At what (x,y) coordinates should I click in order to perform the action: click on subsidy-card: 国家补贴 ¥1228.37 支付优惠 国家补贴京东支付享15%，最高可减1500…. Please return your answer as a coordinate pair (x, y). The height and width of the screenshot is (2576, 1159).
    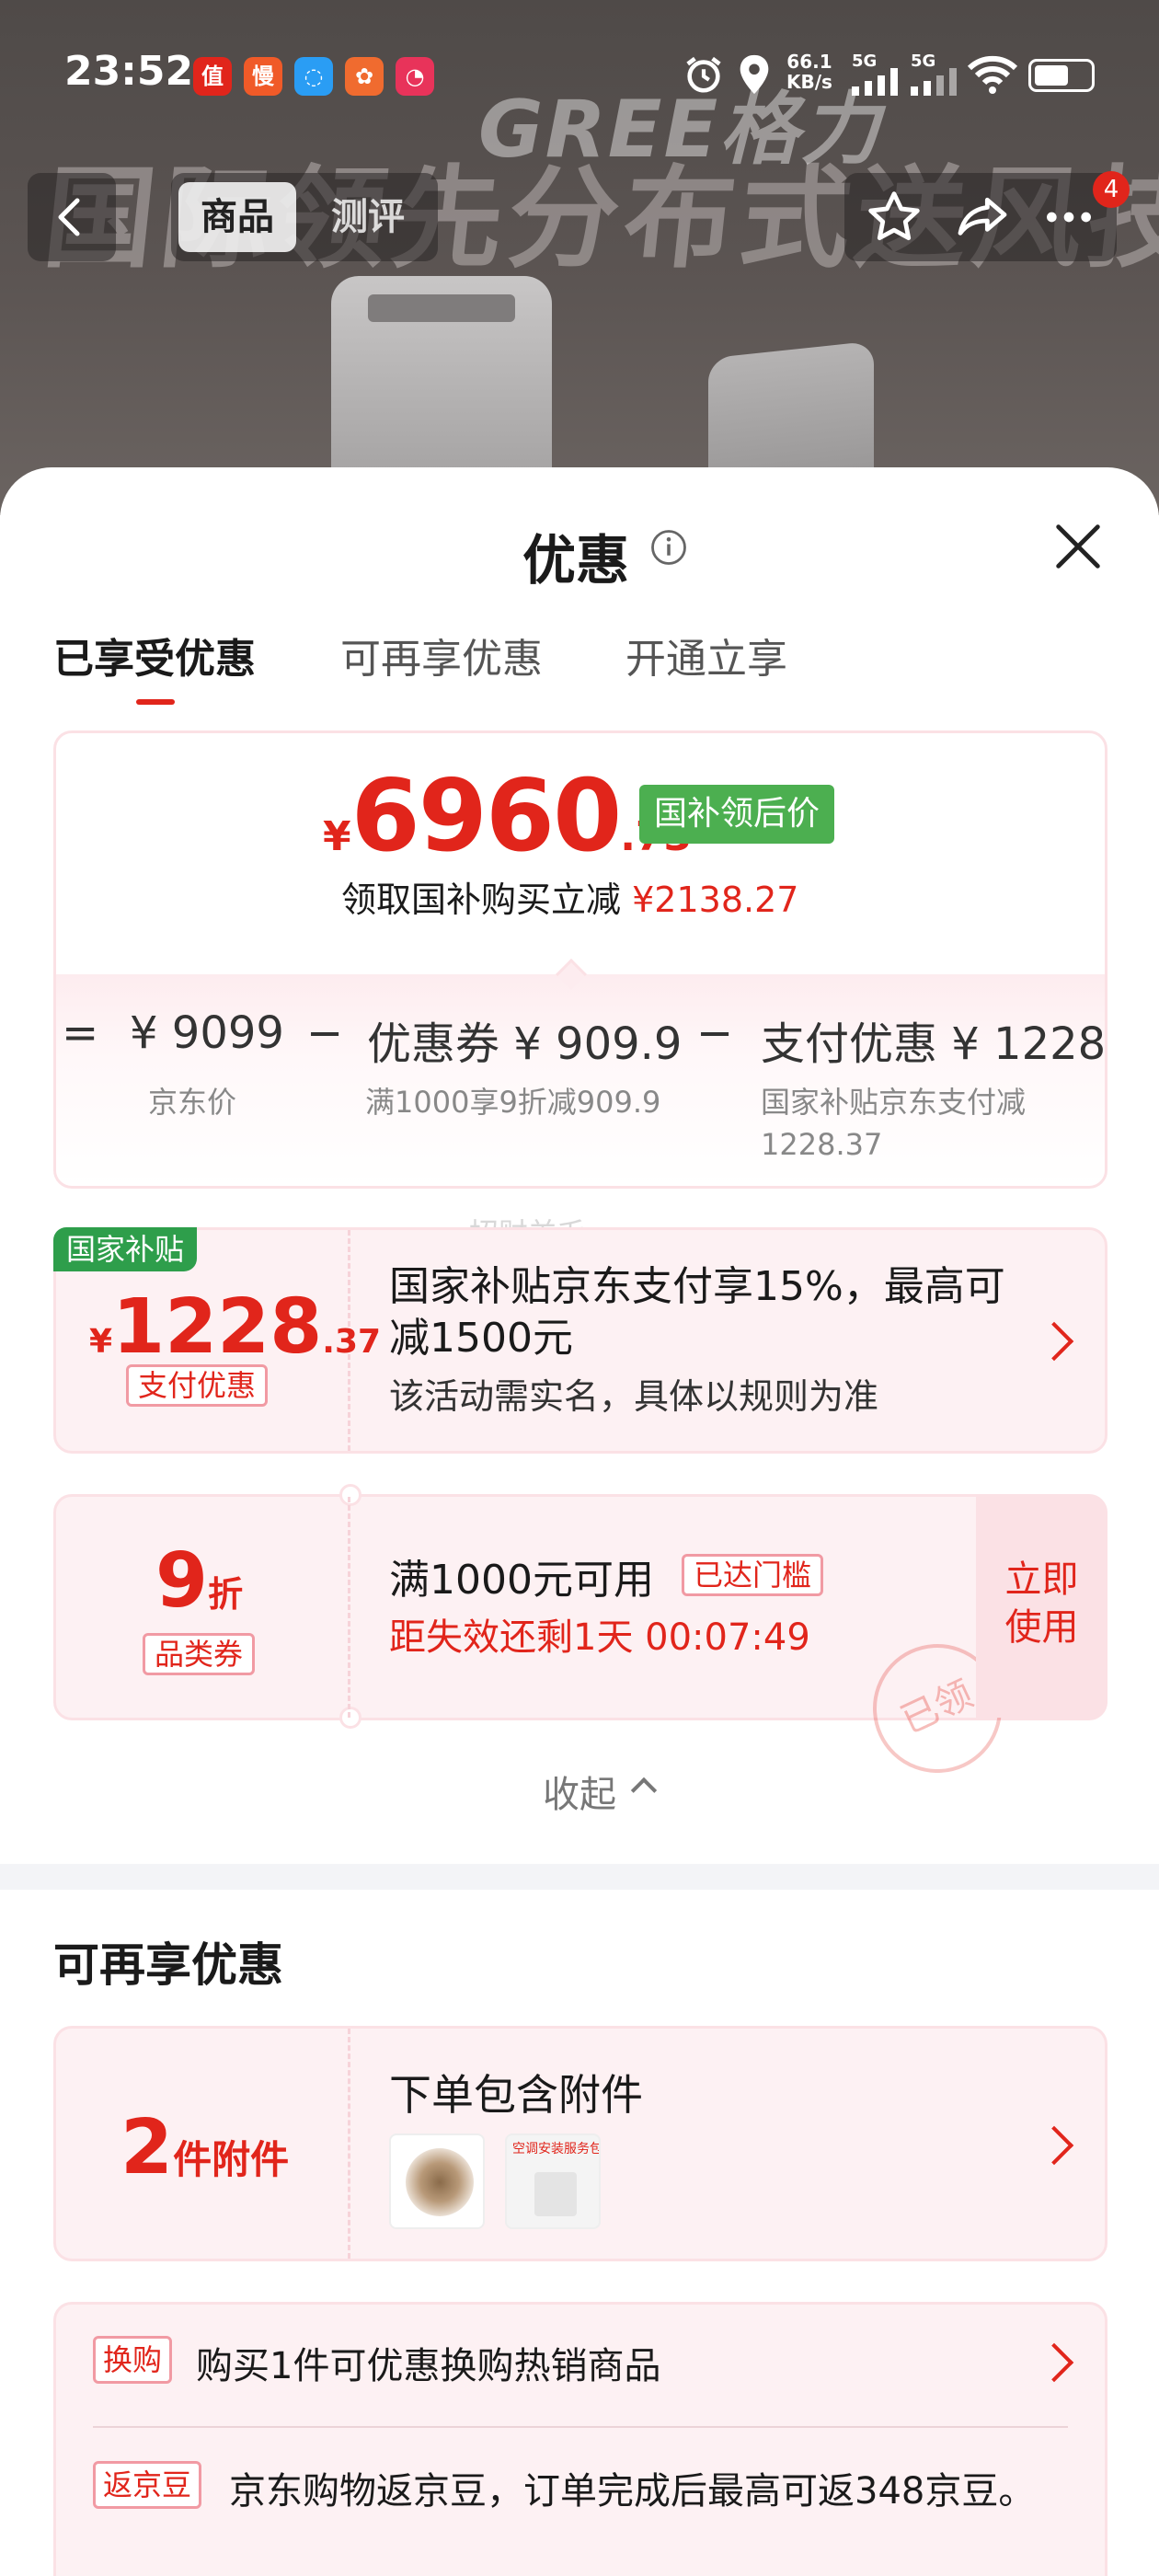
    Looking at the image, I should click on (580, 1340).